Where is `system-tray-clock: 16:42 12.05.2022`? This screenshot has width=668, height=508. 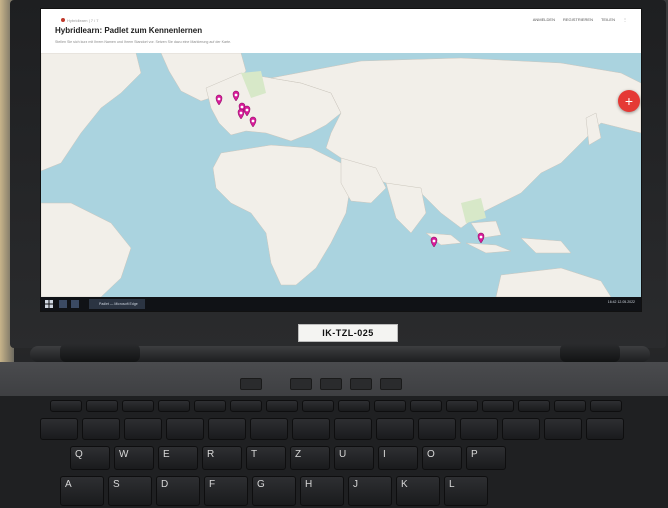 system-tray-clock: 16:42 12.05.2022 is located at coordinates (621, 302).